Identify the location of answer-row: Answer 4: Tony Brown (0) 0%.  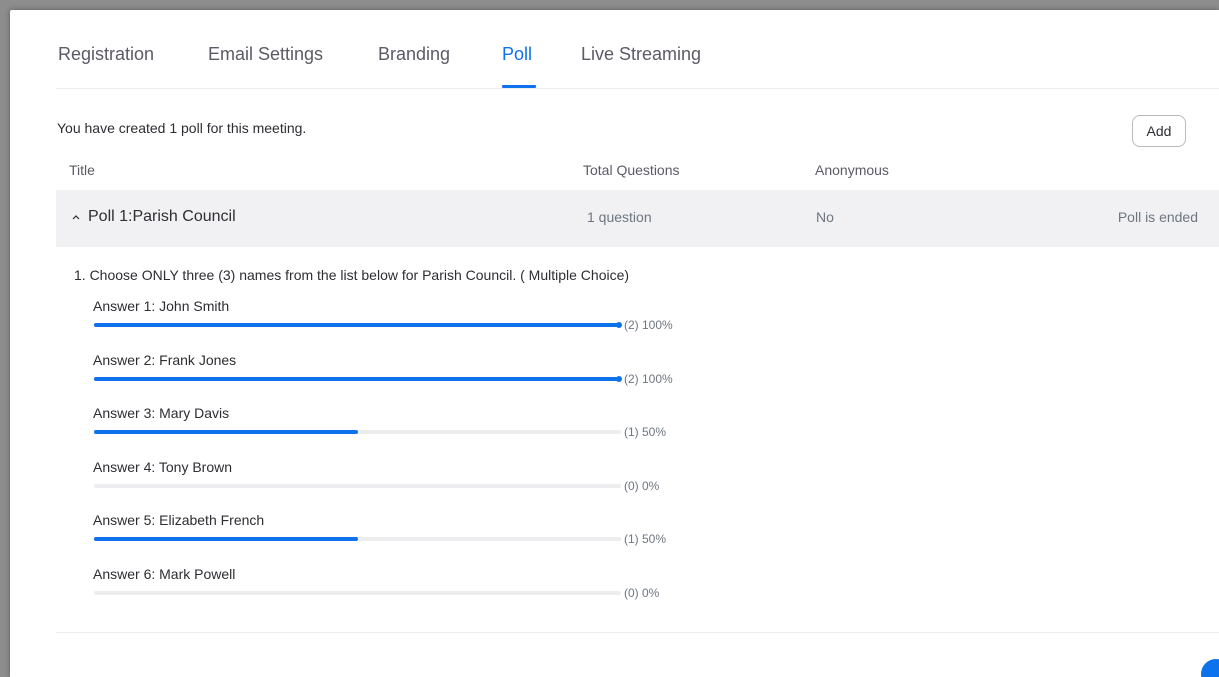
(403, 484).